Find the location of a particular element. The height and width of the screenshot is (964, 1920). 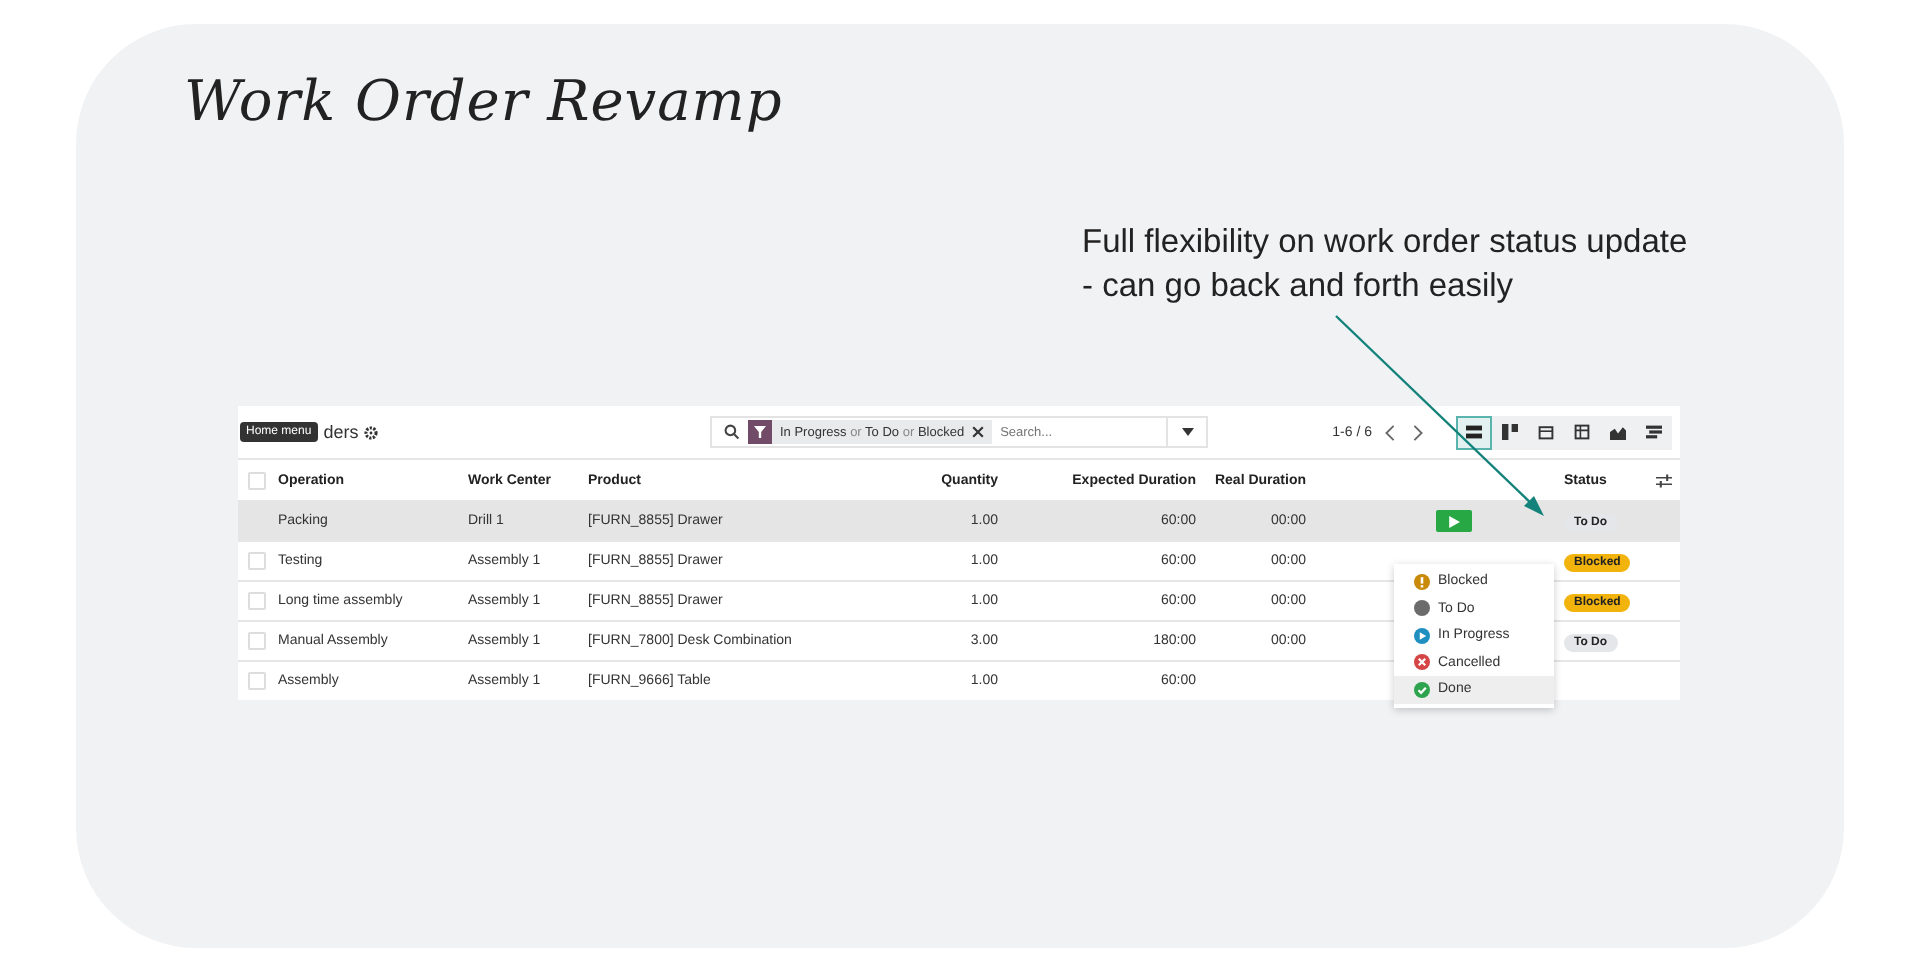

filter-icon is located at coordinates (760, 432).